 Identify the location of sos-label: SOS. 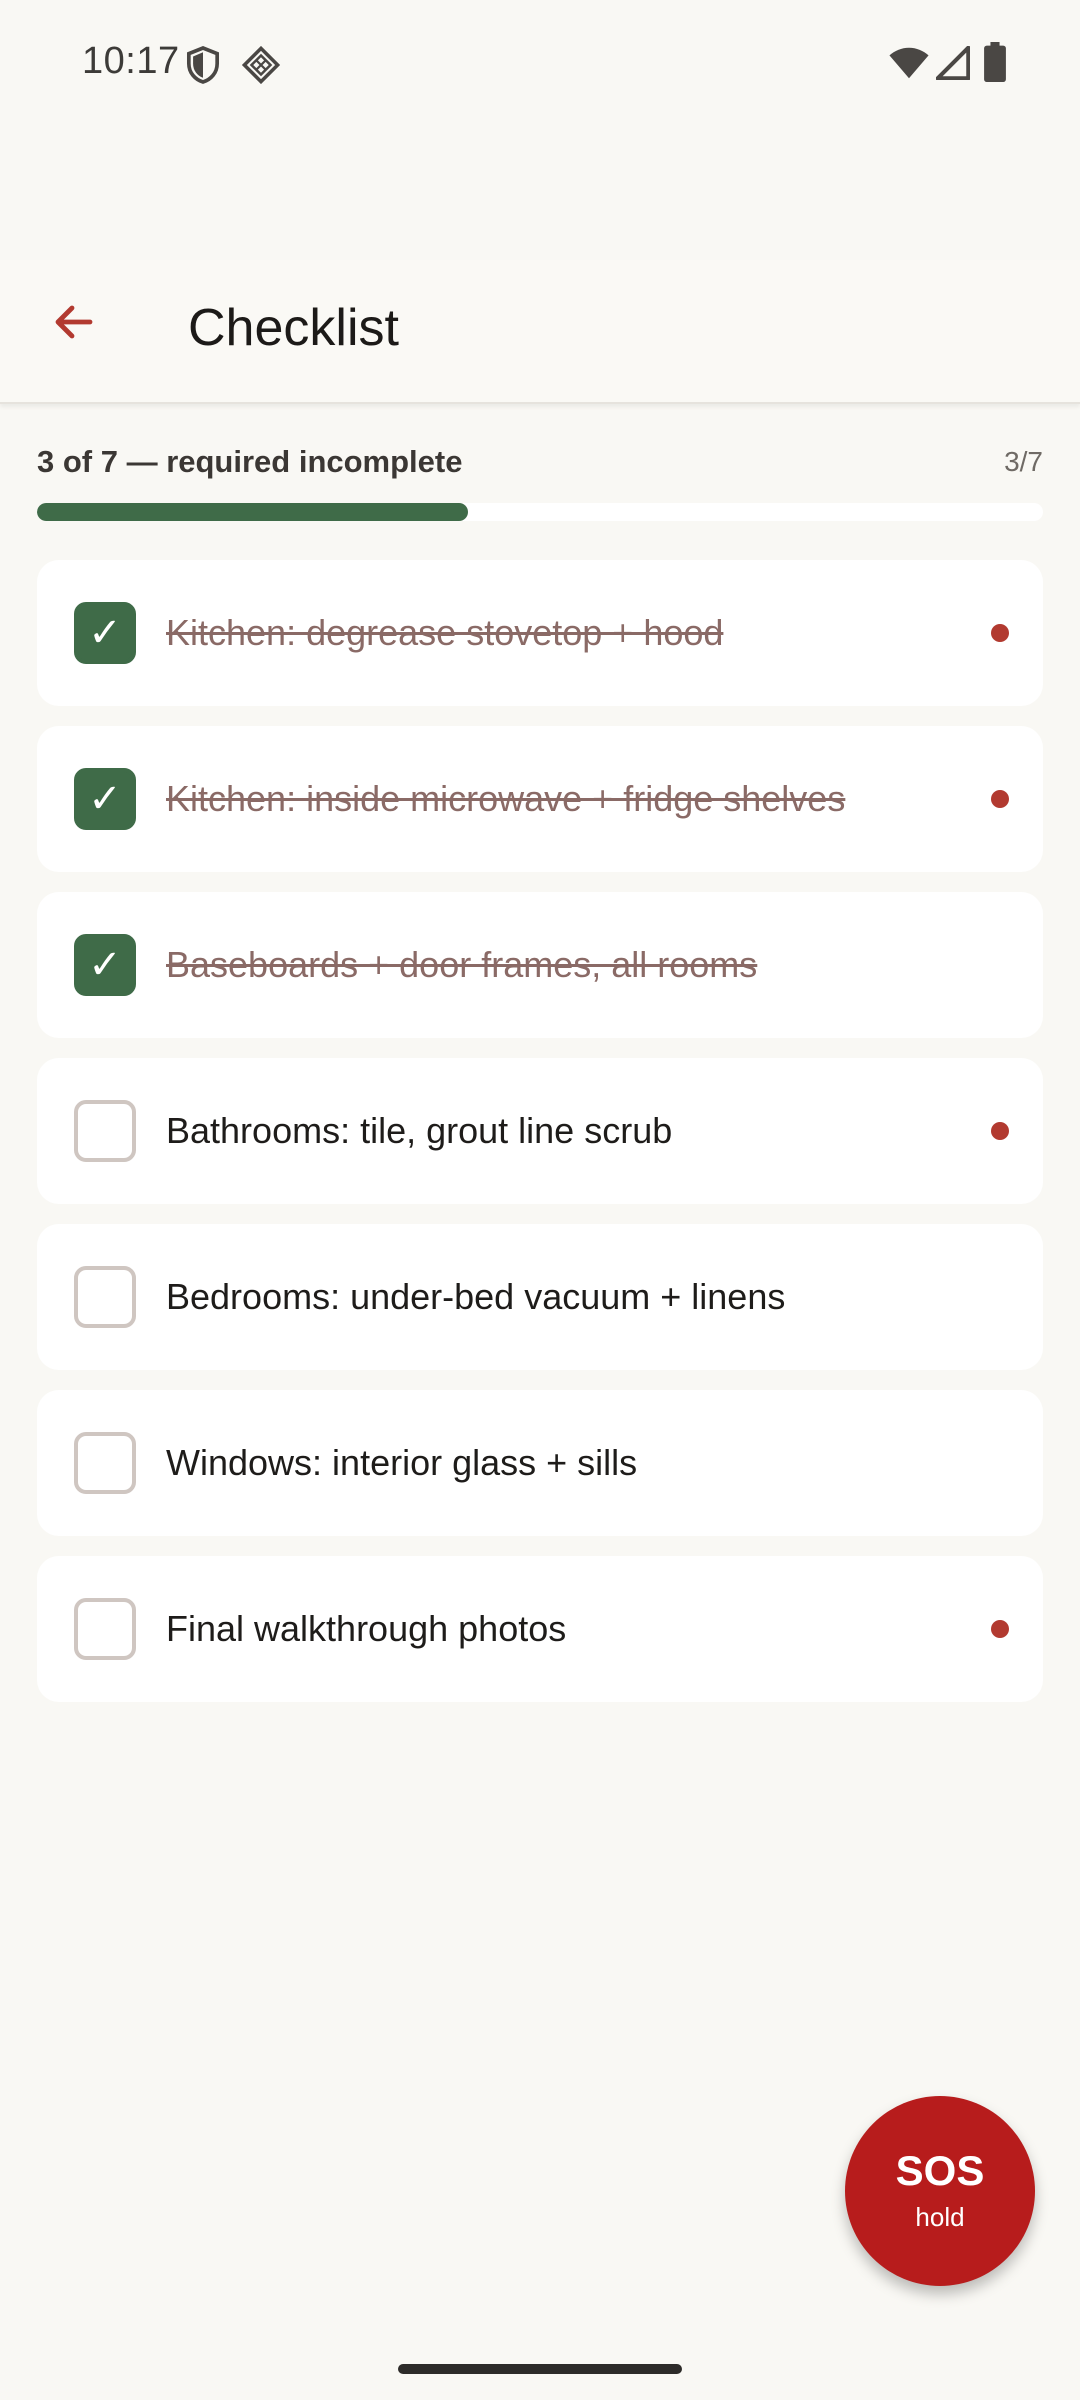
(940, 2171).